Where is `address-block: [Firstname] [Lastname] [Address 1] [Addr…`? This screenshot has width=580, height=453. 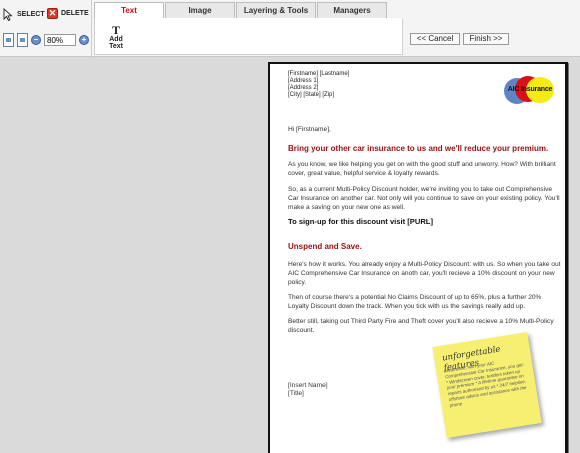 address-block: [Firstname] [Lastname] [Address 1] [Addr… is located at coordinates (318, 85).